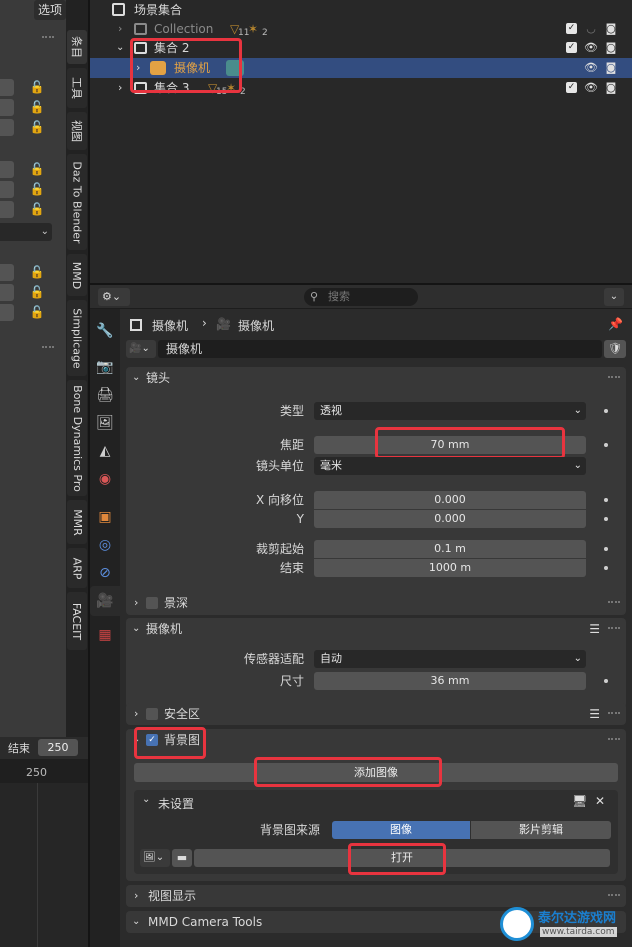 This screenshot has height=947, width=632. Describe the element at coordinates (105, 573) in the screenshot. I see `constraint-icon: ⊘` at that location.